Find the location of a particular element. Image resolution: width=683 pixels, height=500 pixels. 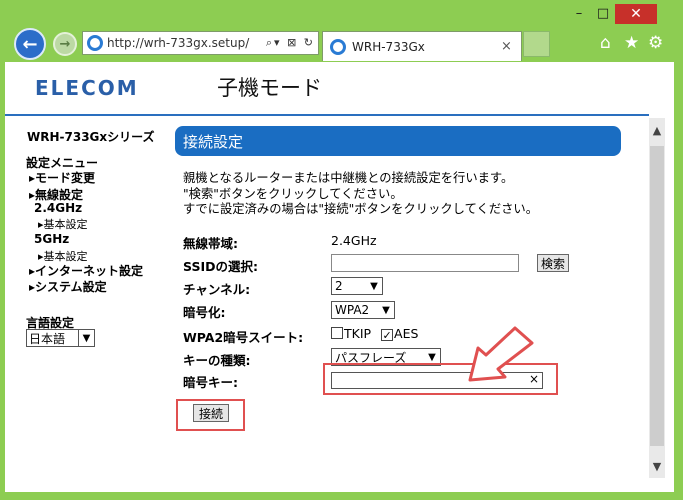

encryption-select: WPA2 ▼ is located at coordinates (363, 310).